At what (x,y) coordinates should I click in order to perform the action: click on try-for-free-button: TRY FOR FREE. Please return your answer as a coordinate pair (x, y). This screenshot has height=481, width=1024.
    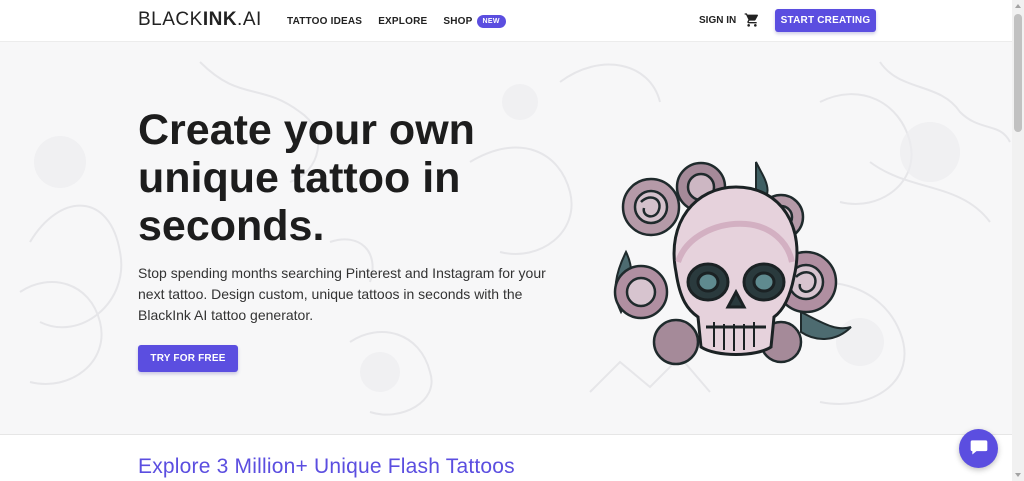
    Looking at the image, I should click on (188, 358).